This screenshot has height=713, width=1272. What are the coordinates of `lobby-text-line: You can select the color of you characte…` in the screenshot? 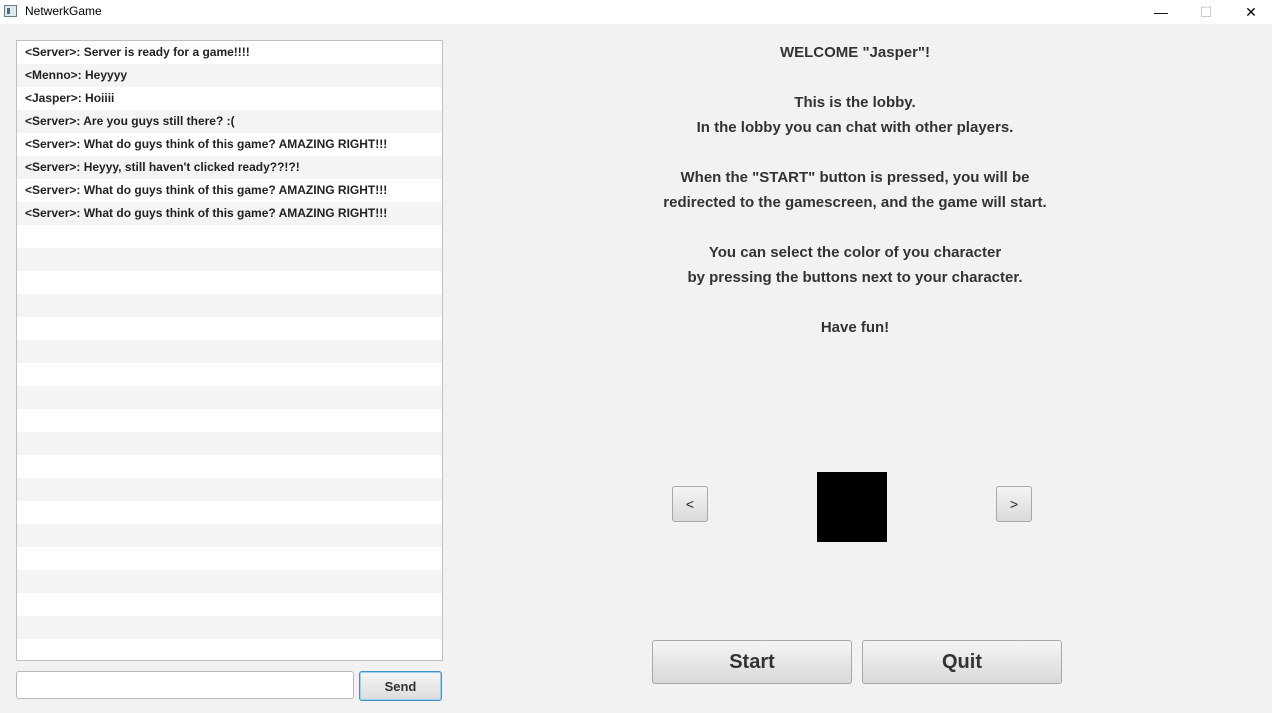 It's located at (855, 252).